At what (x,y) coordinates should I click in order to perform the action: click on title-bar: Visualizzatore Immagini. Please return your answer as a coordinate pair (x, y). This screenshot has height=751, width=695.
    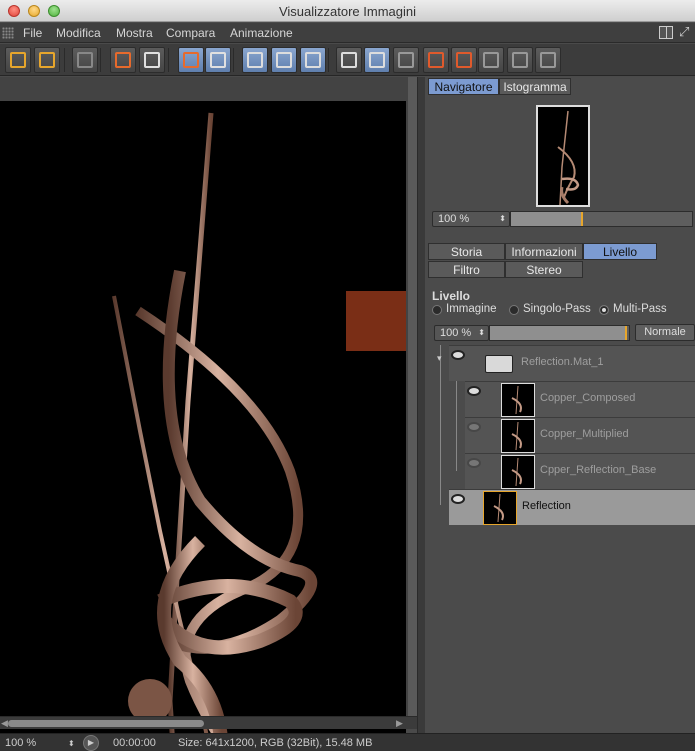
    Looking at the image, I should click on (347, 11).